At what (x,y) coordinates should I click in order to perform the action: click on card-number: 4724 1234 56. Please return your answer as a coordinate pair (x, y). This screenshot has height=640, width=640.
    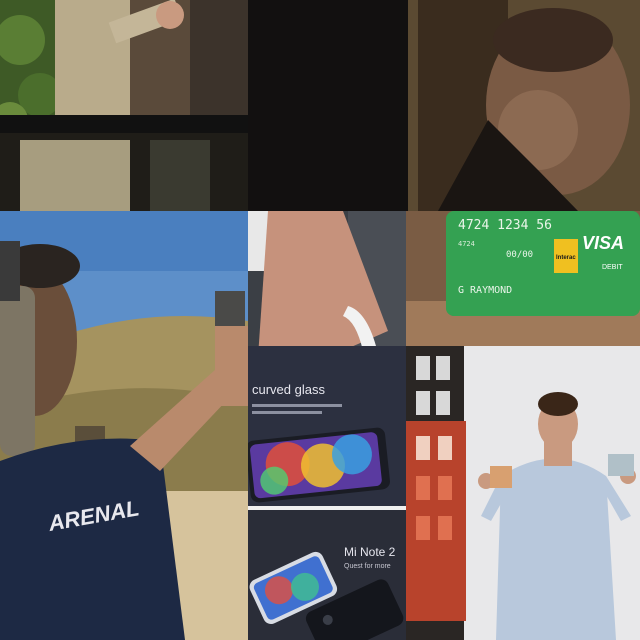
    Looking at the image, I should click on (505, 225).